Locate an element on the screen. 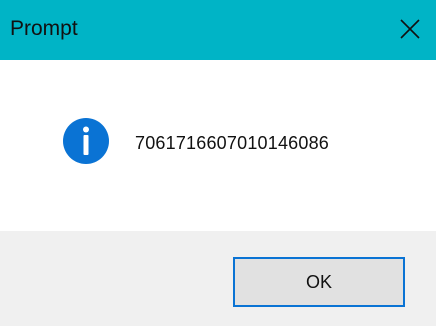 The width and height of the screenshot is (436, 326). info-icon is located at coordinates (86, 141).